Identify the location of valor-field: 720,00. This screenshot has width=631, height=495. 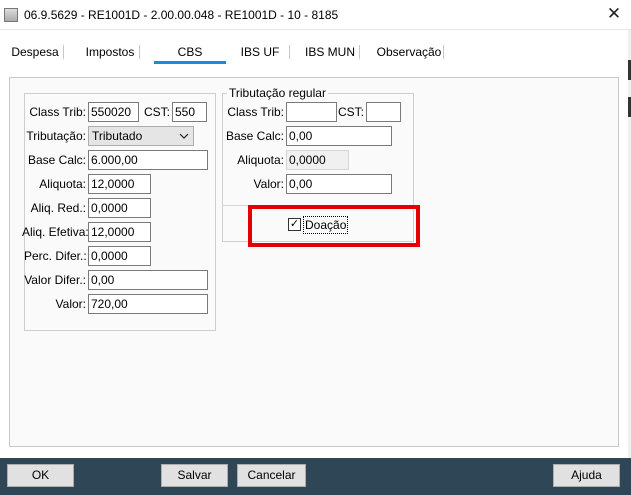
(148, 304).